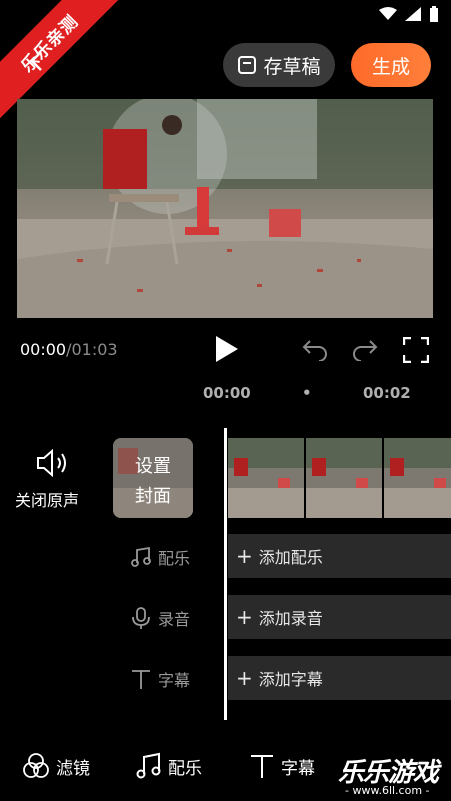 This screenshot has height=801, width=451. I want to click on signal-icon, so click(413, 14).